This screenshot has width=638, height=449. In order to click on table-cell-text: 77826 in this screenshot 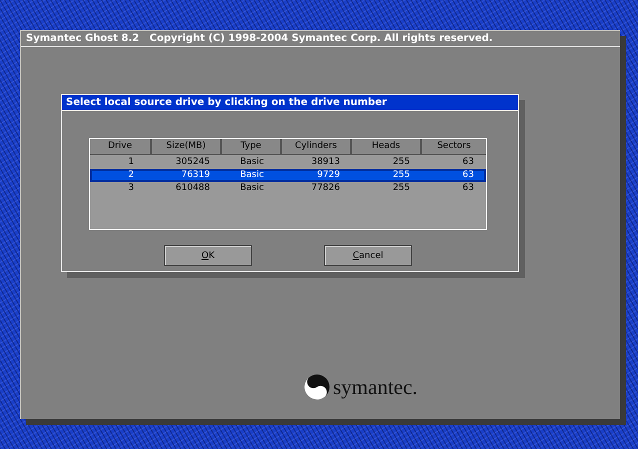, I will do `click(325, 188)`.